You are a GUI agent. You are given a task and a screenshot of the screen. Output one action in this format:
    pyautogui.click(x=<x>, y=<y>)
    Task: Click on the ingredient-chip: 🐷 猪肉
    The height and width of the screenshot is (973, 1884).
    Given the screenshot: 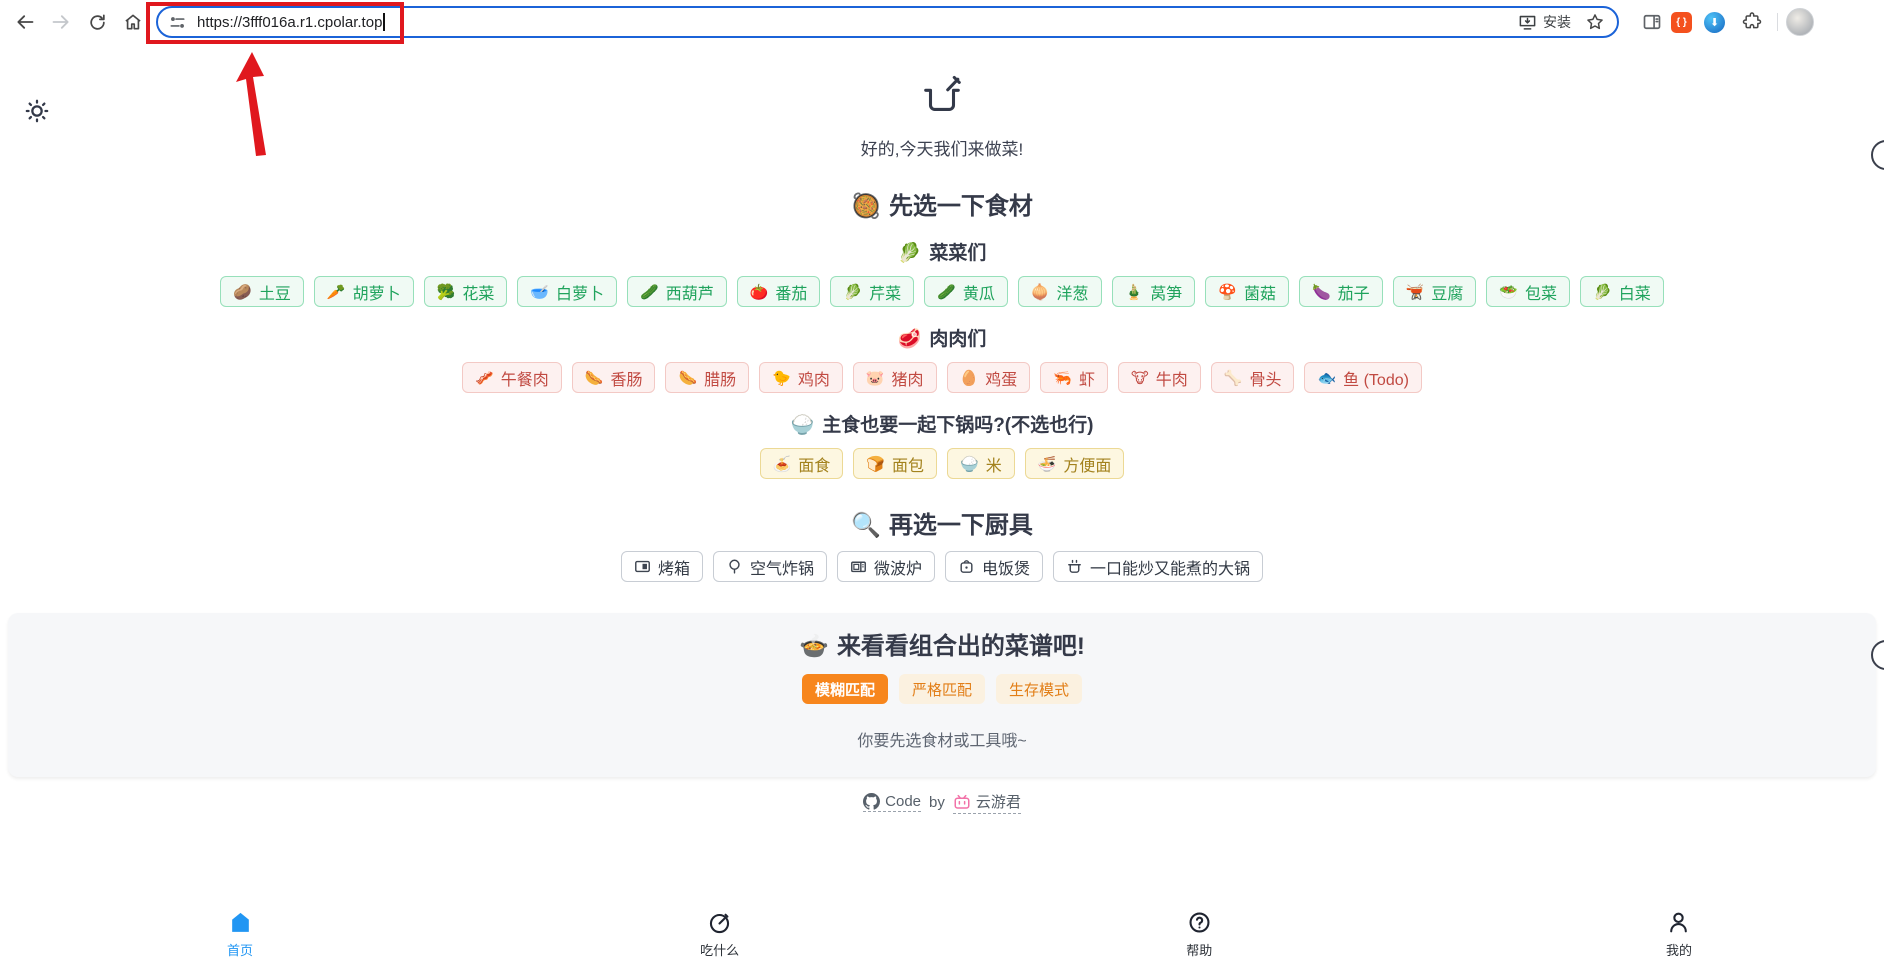 What is the action you would take?
    pyautogui.click(x=894, y=377)
    